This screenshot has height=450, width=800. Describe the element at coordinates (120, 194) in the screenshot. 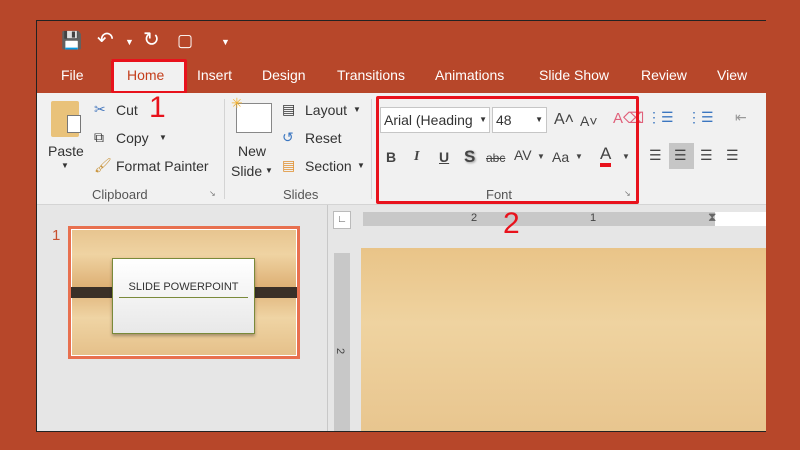

I see `clipboard-group-label: Clipboard` at that location.